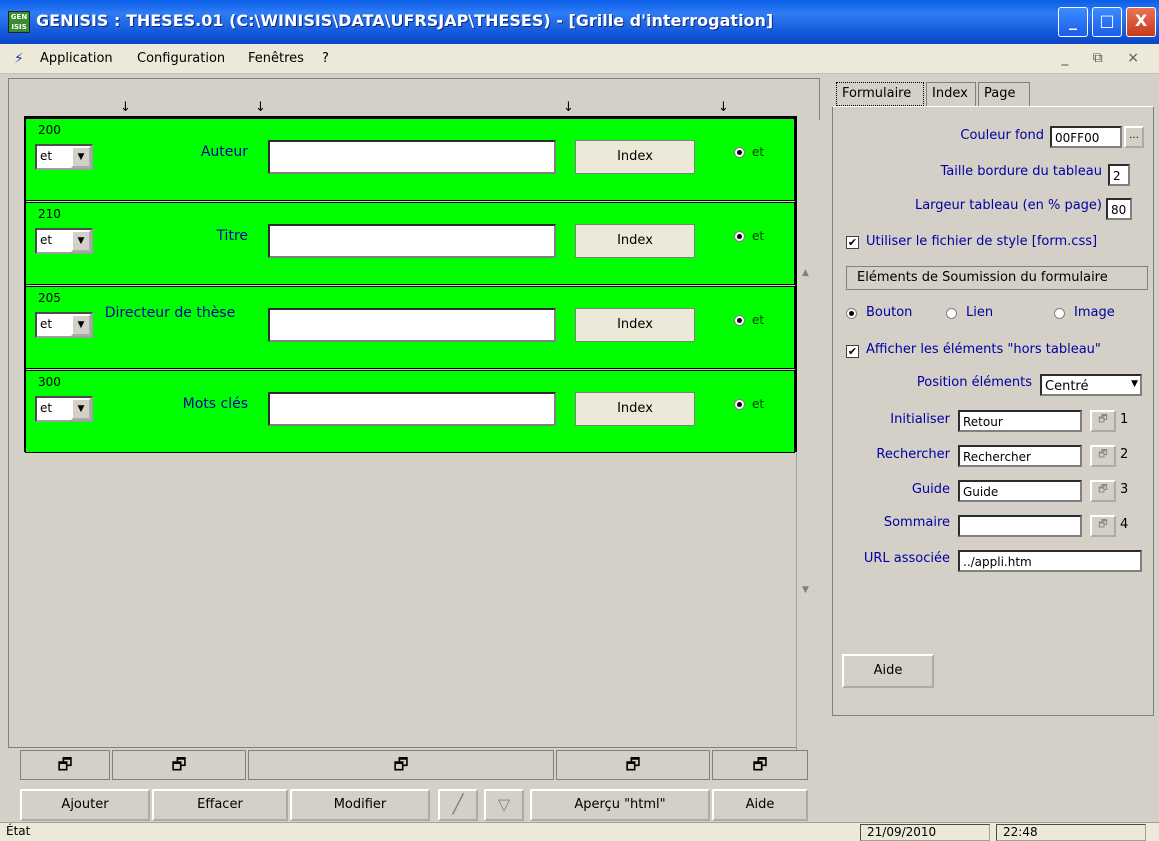  I want to click on tab-index: Index, so click(951, 94).